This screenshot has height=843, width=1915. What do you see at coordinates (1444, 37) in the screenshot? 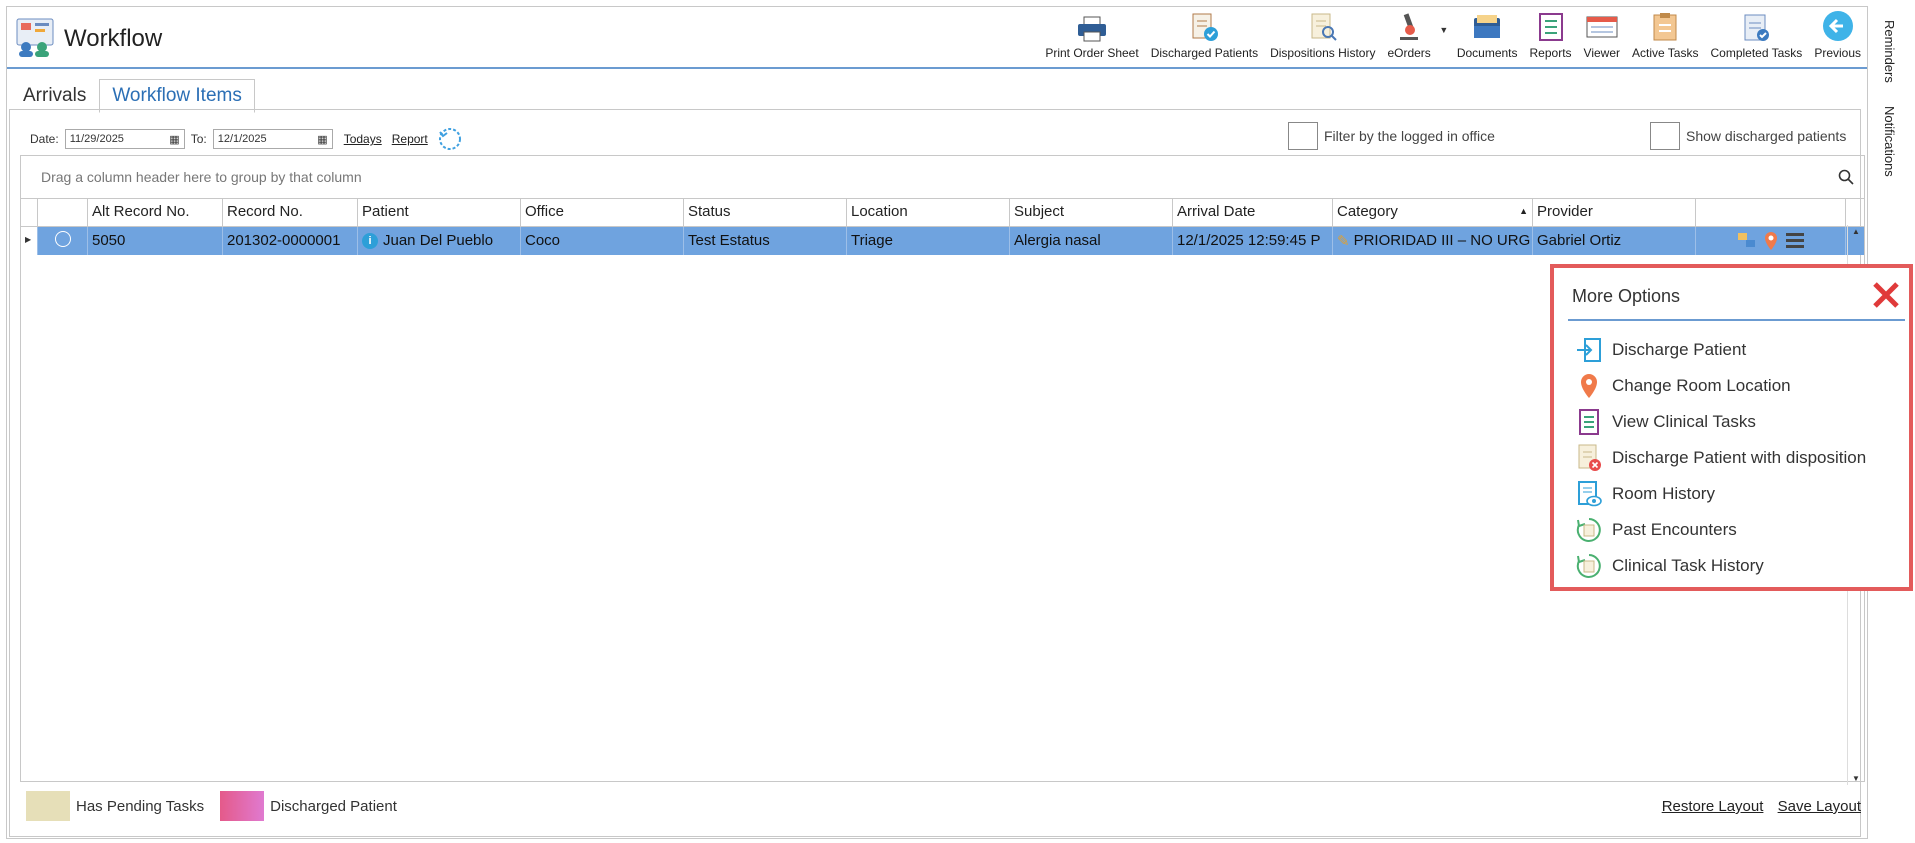
I see `eorders-dropdown-icon: ▼` at bounding box center [1444, 37].